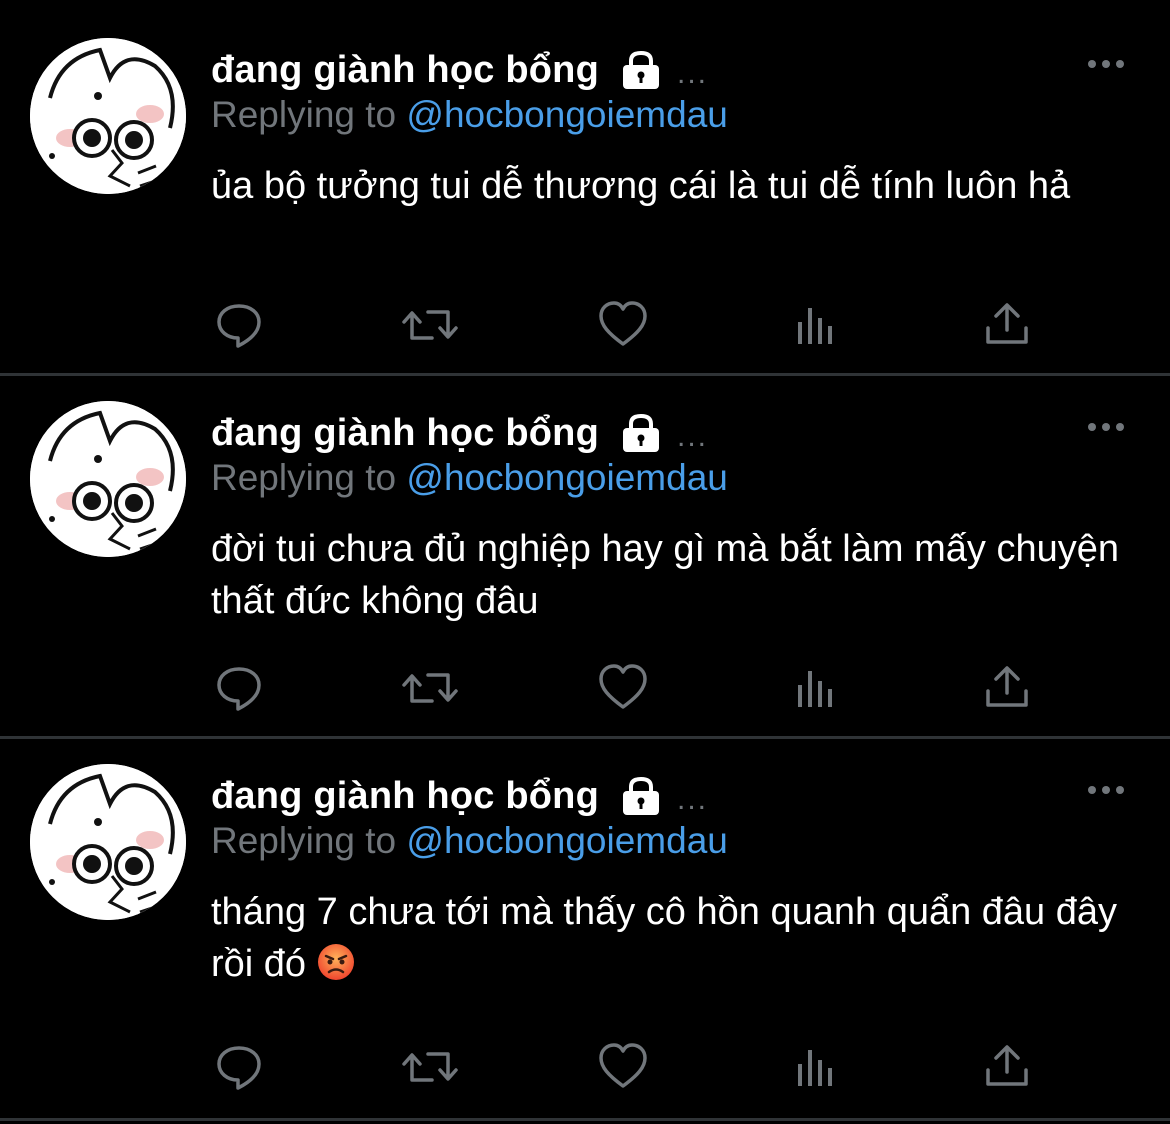 The height and width of the screenshot is (1124, 1170). I want to click on angry-face-icon, so click(336, 962).